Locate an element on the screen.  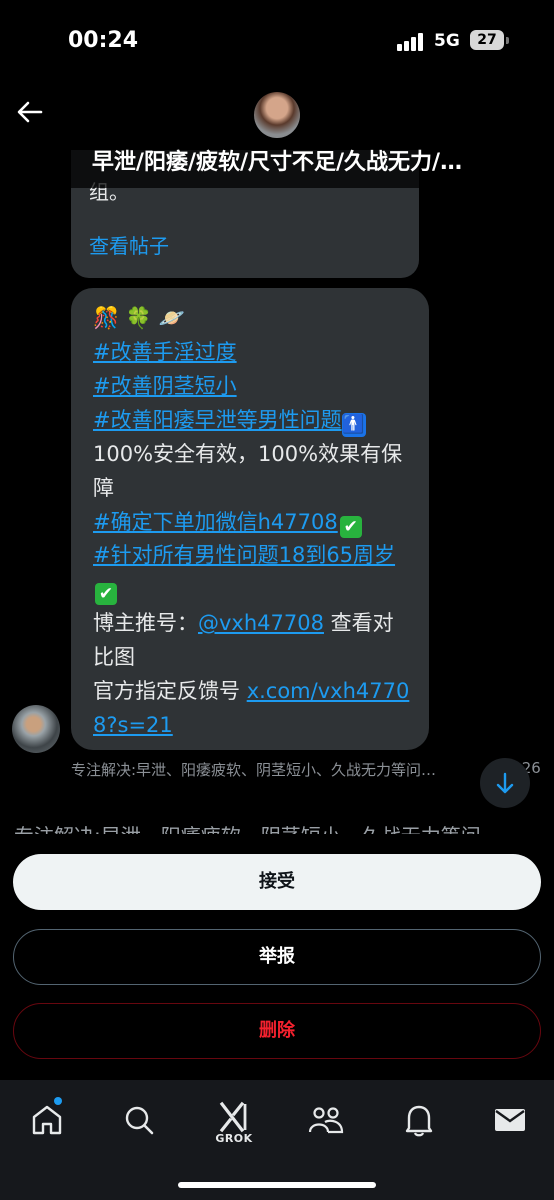
arrow-down-icon is located at coordinates (505, 783).